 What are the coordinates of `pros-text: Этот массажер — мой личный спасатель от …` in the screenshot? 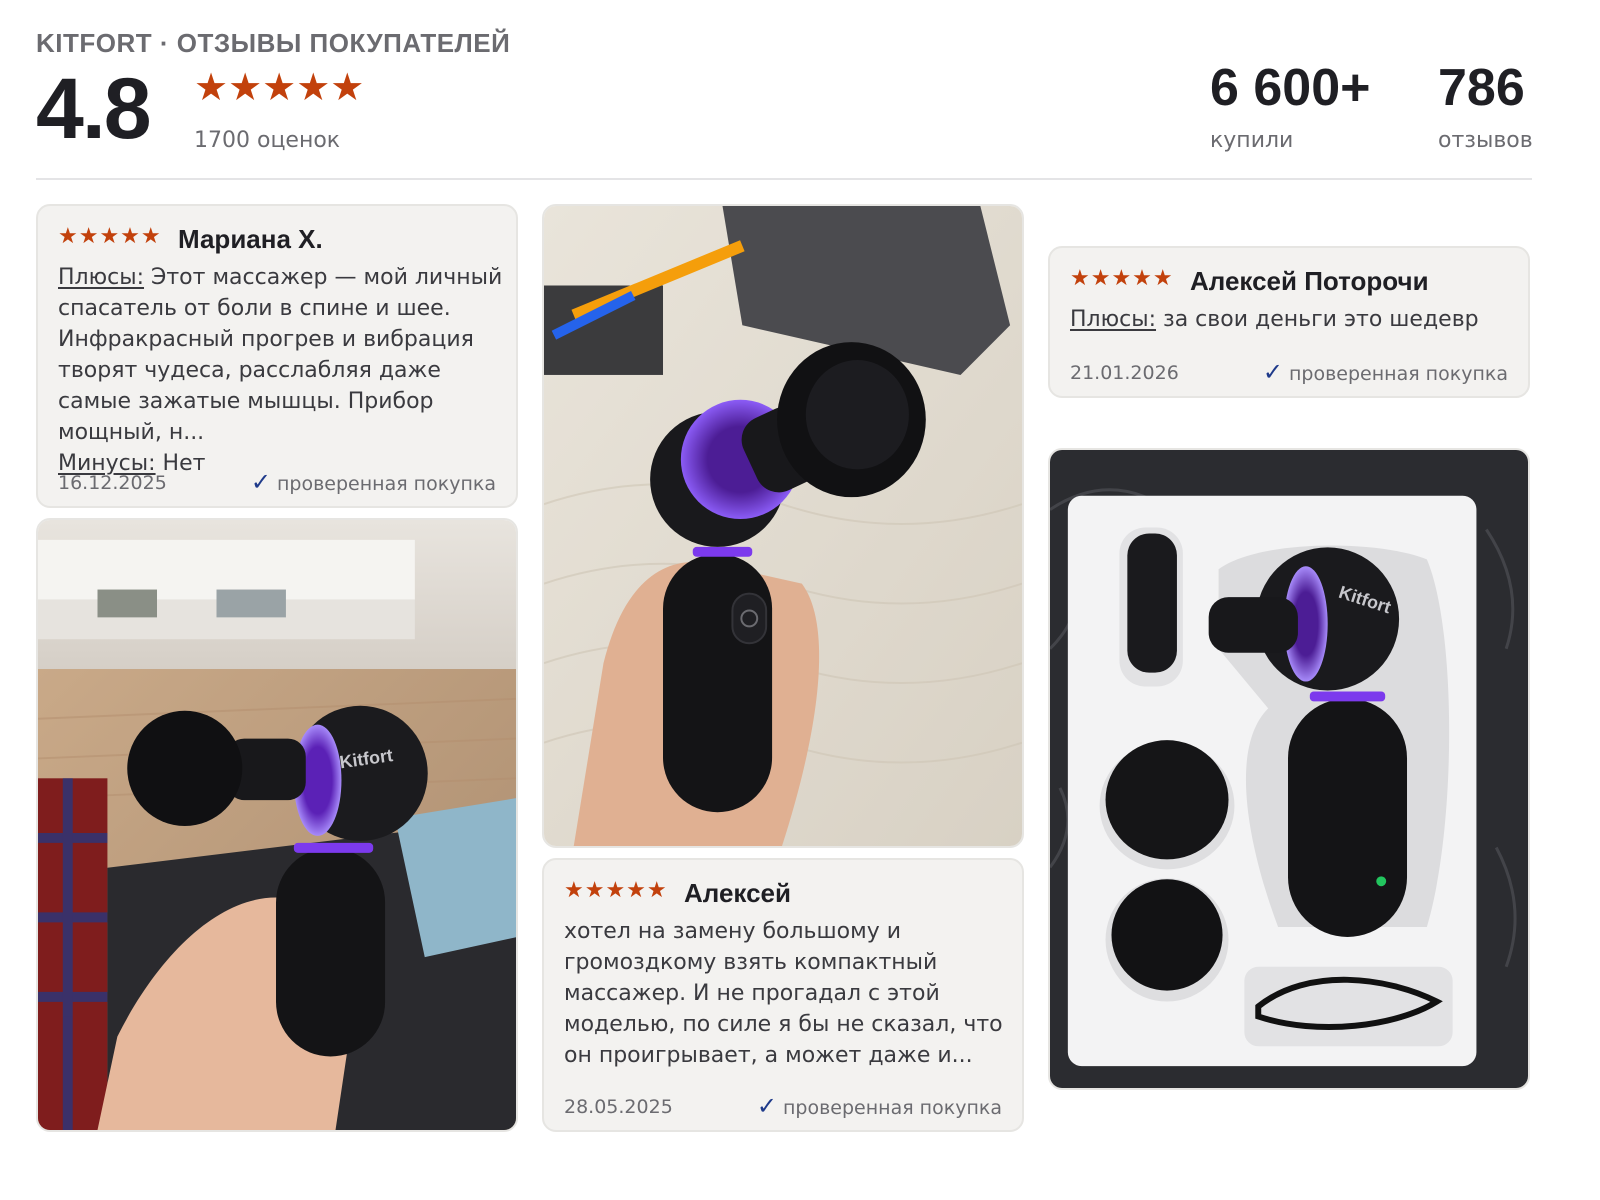 It's located at (280, 355).